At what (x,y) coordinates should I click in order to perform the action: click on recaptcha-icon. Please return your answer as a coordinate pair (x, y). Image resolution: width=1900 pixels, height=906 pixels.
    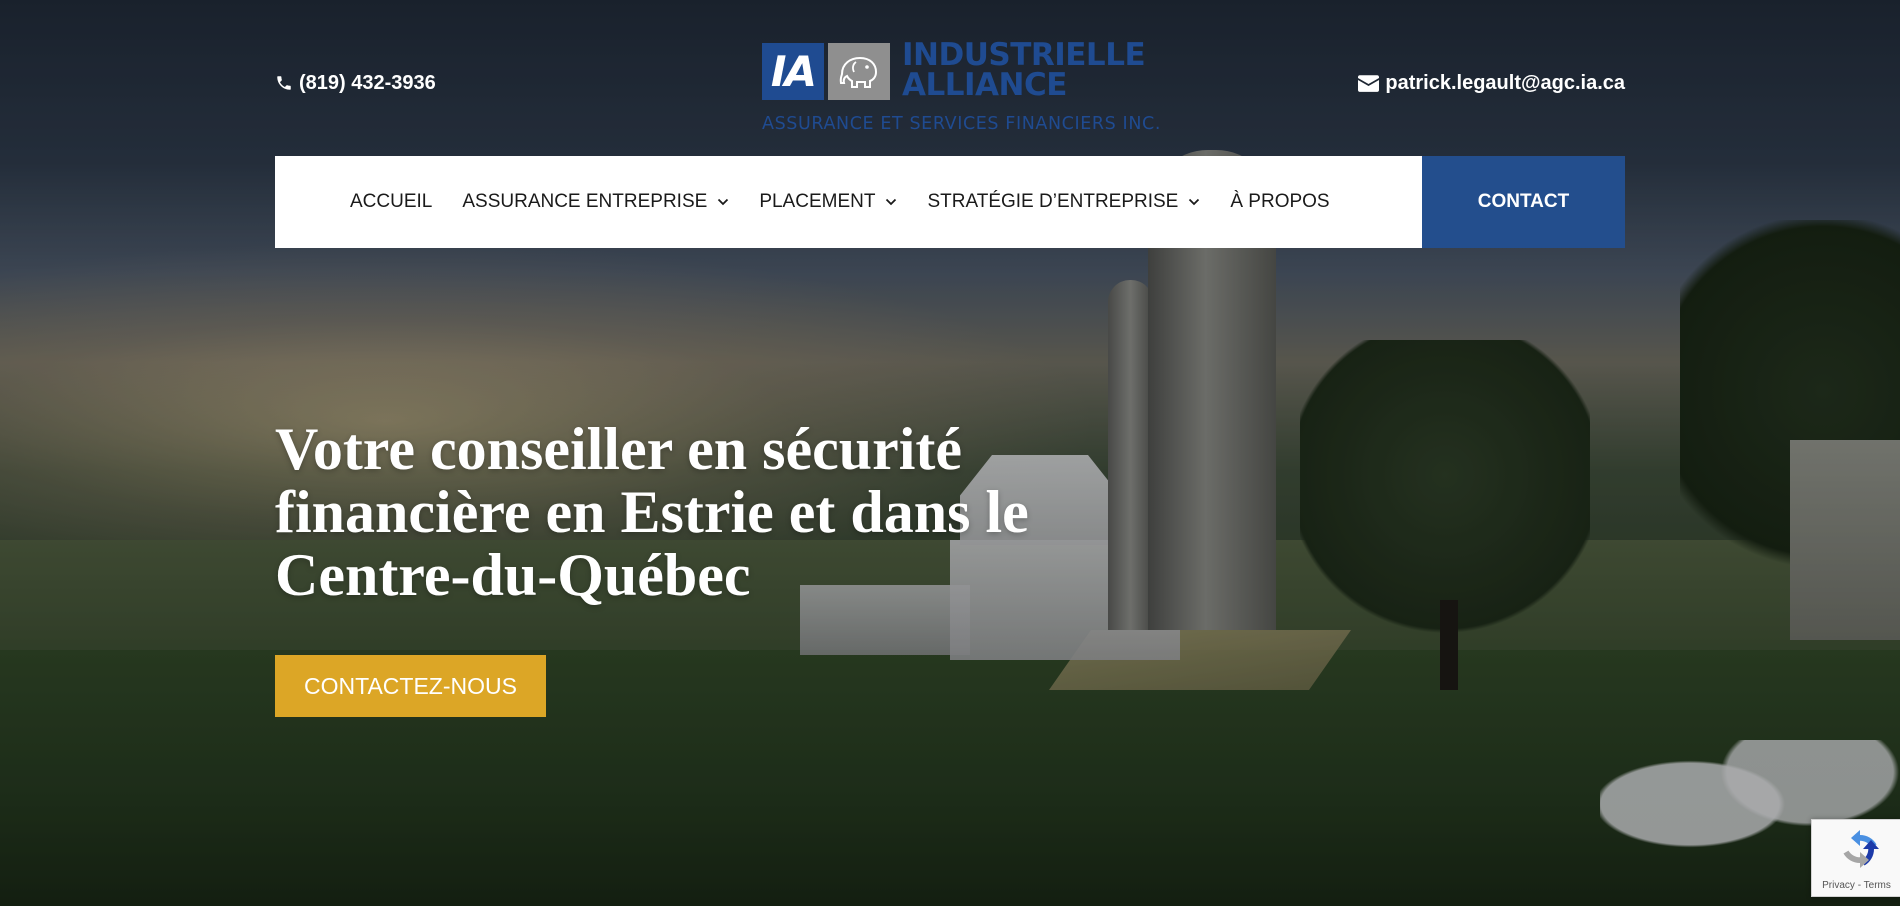
    Looking at the image, I should click on (1861, 849).